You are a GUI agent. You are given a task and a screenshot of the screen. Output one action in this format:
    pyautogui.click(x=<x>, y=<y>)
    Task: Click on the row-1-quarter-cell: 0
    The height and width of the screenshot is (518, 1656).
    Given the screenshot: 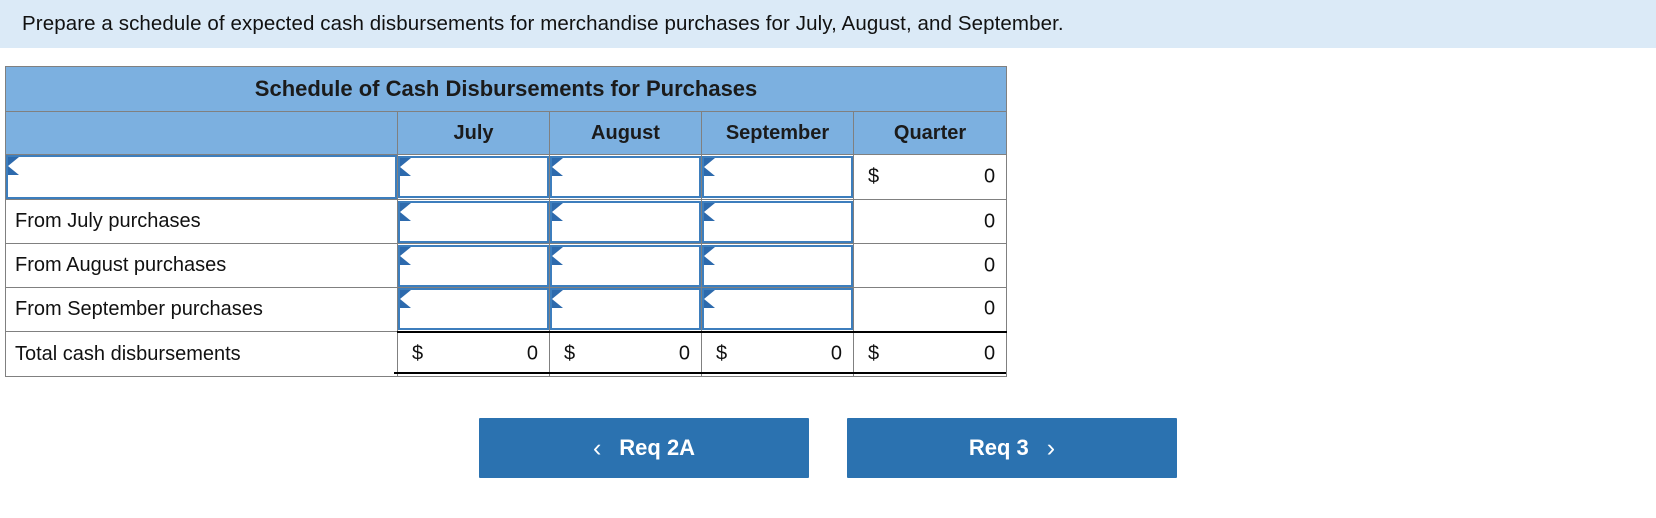 What is the action you would take?
    pyautogui.click(x=930, y=221)
    